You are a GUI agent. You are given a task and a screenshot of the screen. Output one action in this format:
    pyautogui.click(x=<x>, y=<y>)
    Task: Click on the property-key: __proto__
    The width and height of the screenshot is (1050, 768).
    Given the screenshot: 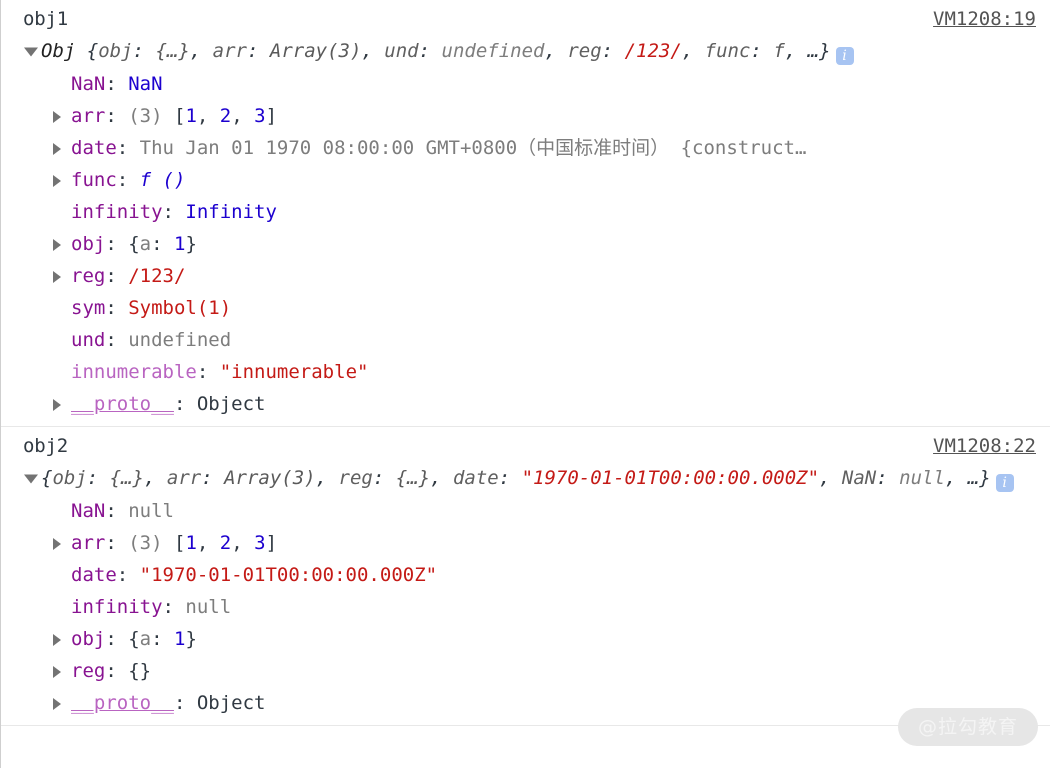 What is the action you would take?
    pyautogui.click(x=122, y=404)
    